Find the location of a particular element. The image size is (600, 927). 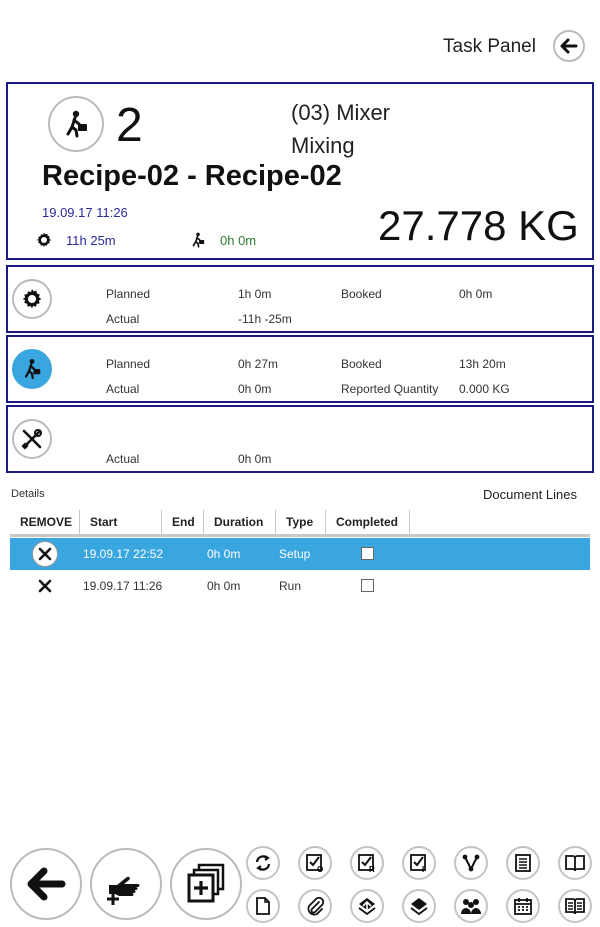

list-document-icon is located at coordinates (523, 863).